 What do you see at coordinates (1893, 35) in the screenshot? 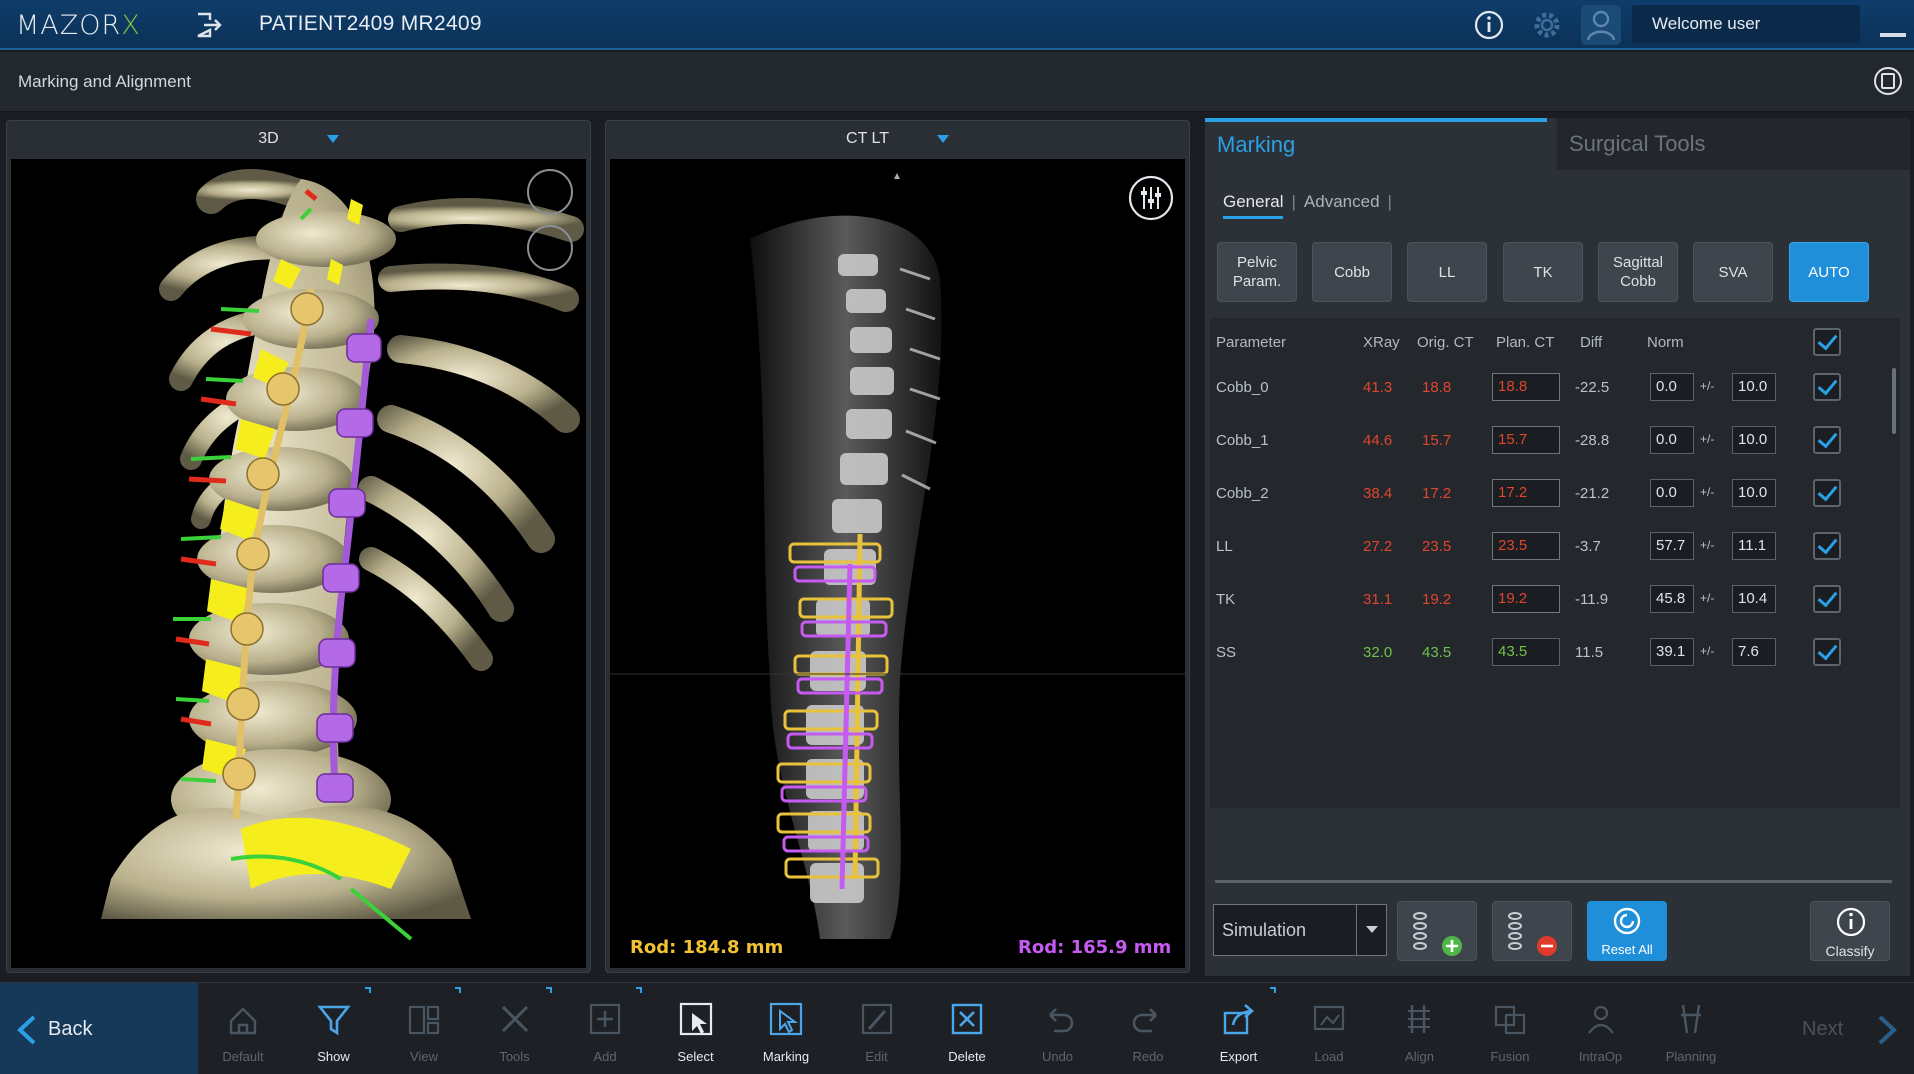
I see `minimize-button` at bounding box center [1893, 35].